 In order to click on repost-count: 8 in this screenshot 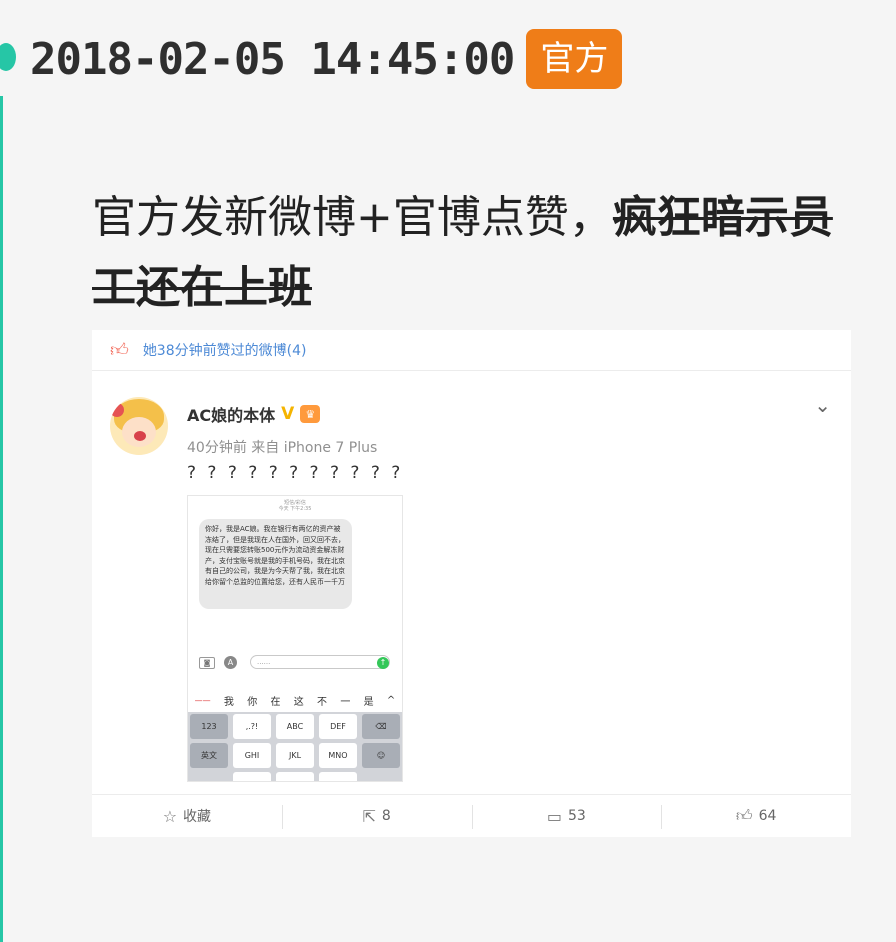, I will do `click(386, 816)`.